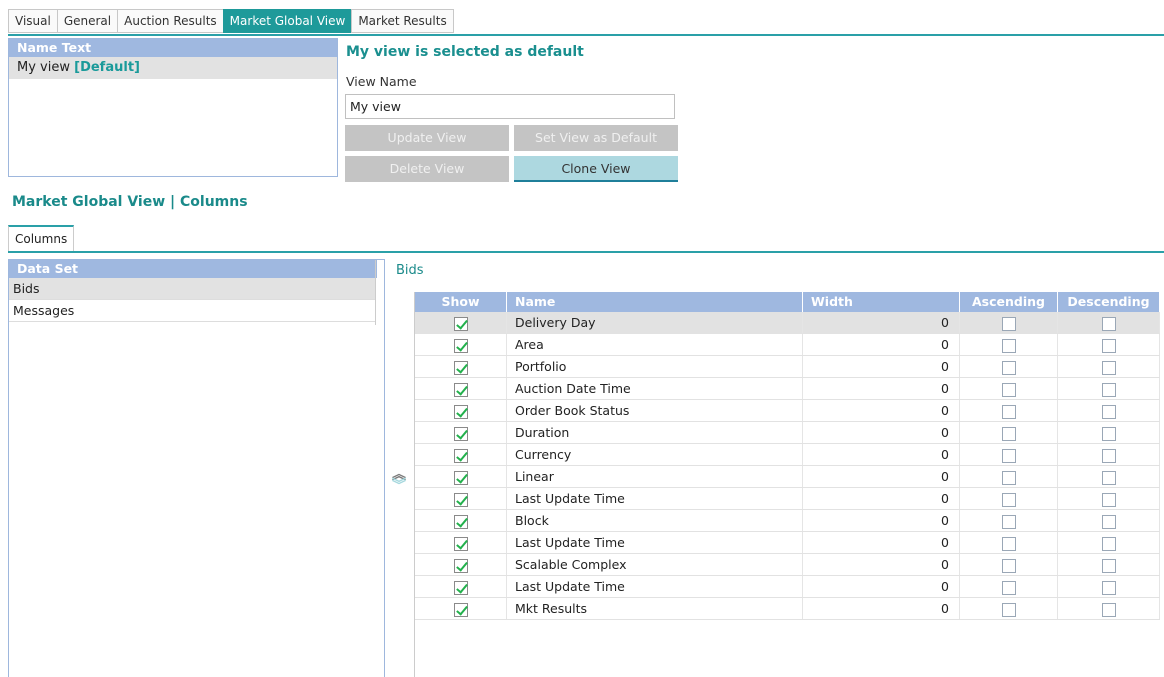 The width and height of the screenshot is (1164, 677). What do you see at coordinates (170, 21) in the screenshot?
I see `tab-auction-results: Auction Results` at bounding box center [170, 21].